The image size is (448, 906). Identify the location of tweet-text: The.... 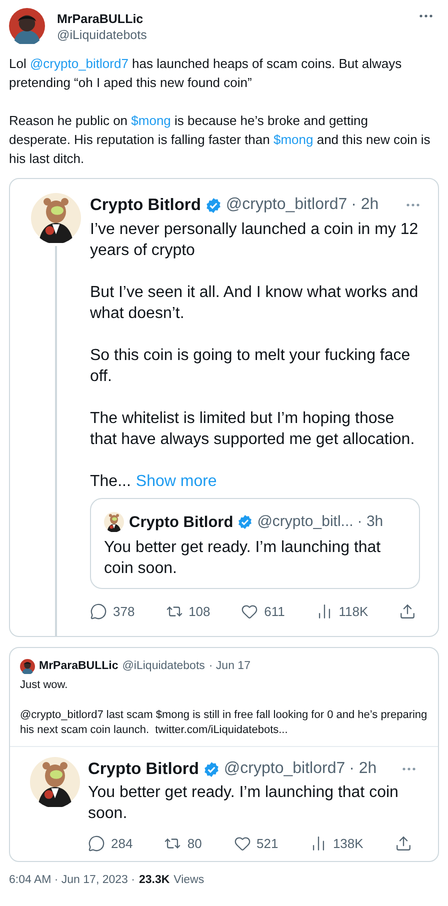
(110, 482).